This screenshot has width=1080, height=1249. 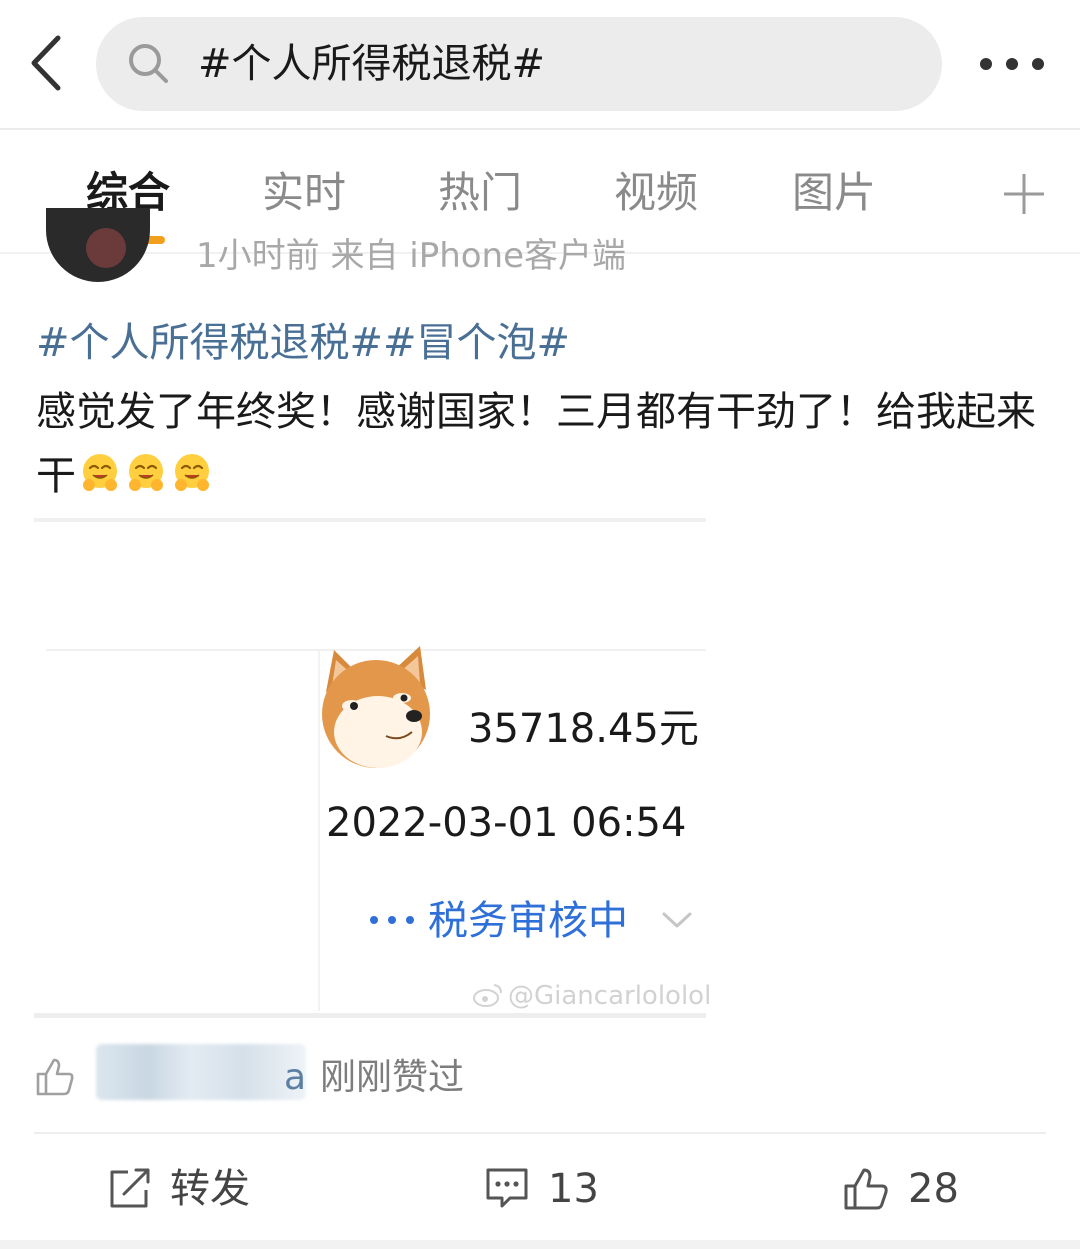 I want to click on search-query: #个人所得税退税#, so click(x=372, y=64).